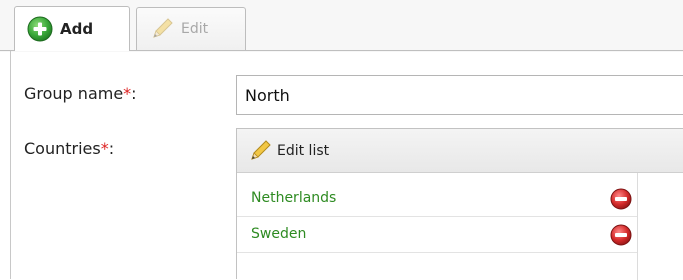 This screenshot has height=280, width=683. Describe the element at coordinates (195, 29) in the screenshot. I see `tab-edit-label: Edit` at that location.